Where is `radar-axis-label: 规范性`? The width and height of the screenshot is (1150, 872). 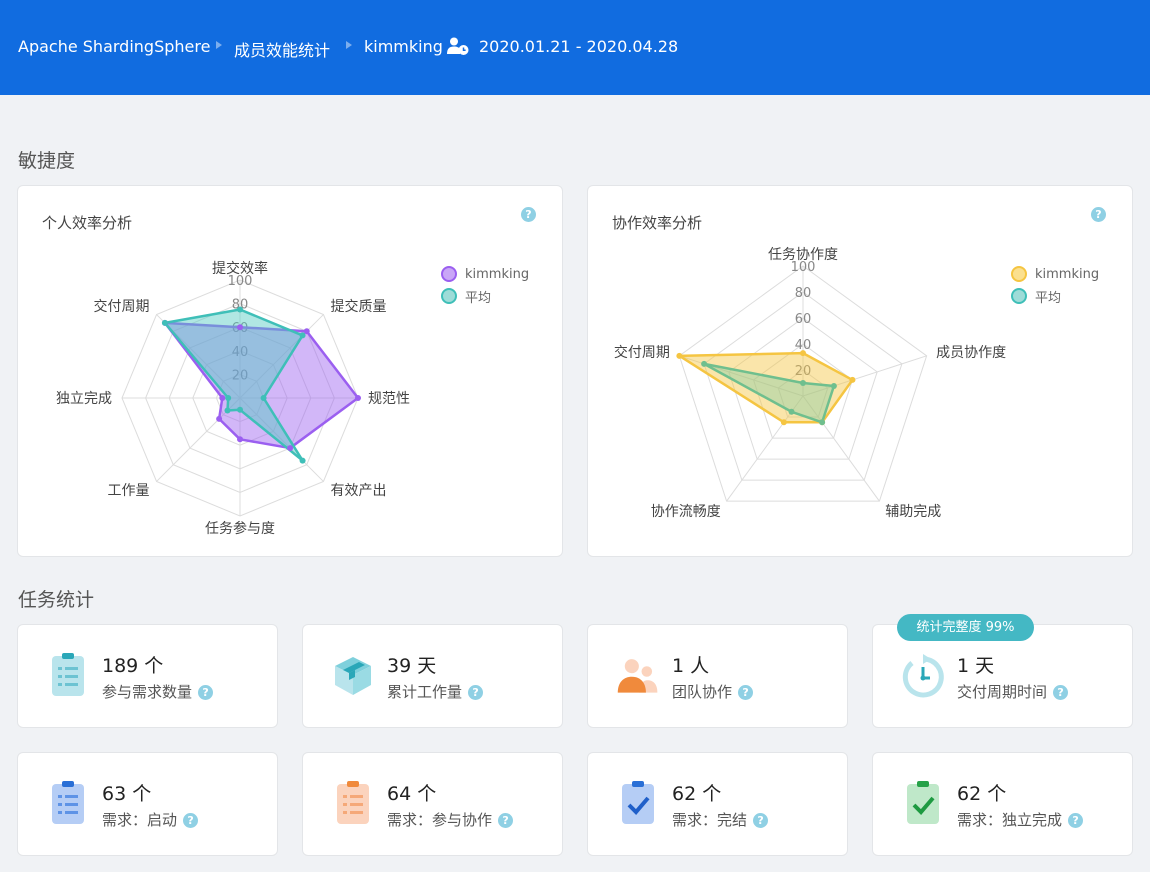
radar-axis-label: 规范性 is located at coordinates (389, 398).